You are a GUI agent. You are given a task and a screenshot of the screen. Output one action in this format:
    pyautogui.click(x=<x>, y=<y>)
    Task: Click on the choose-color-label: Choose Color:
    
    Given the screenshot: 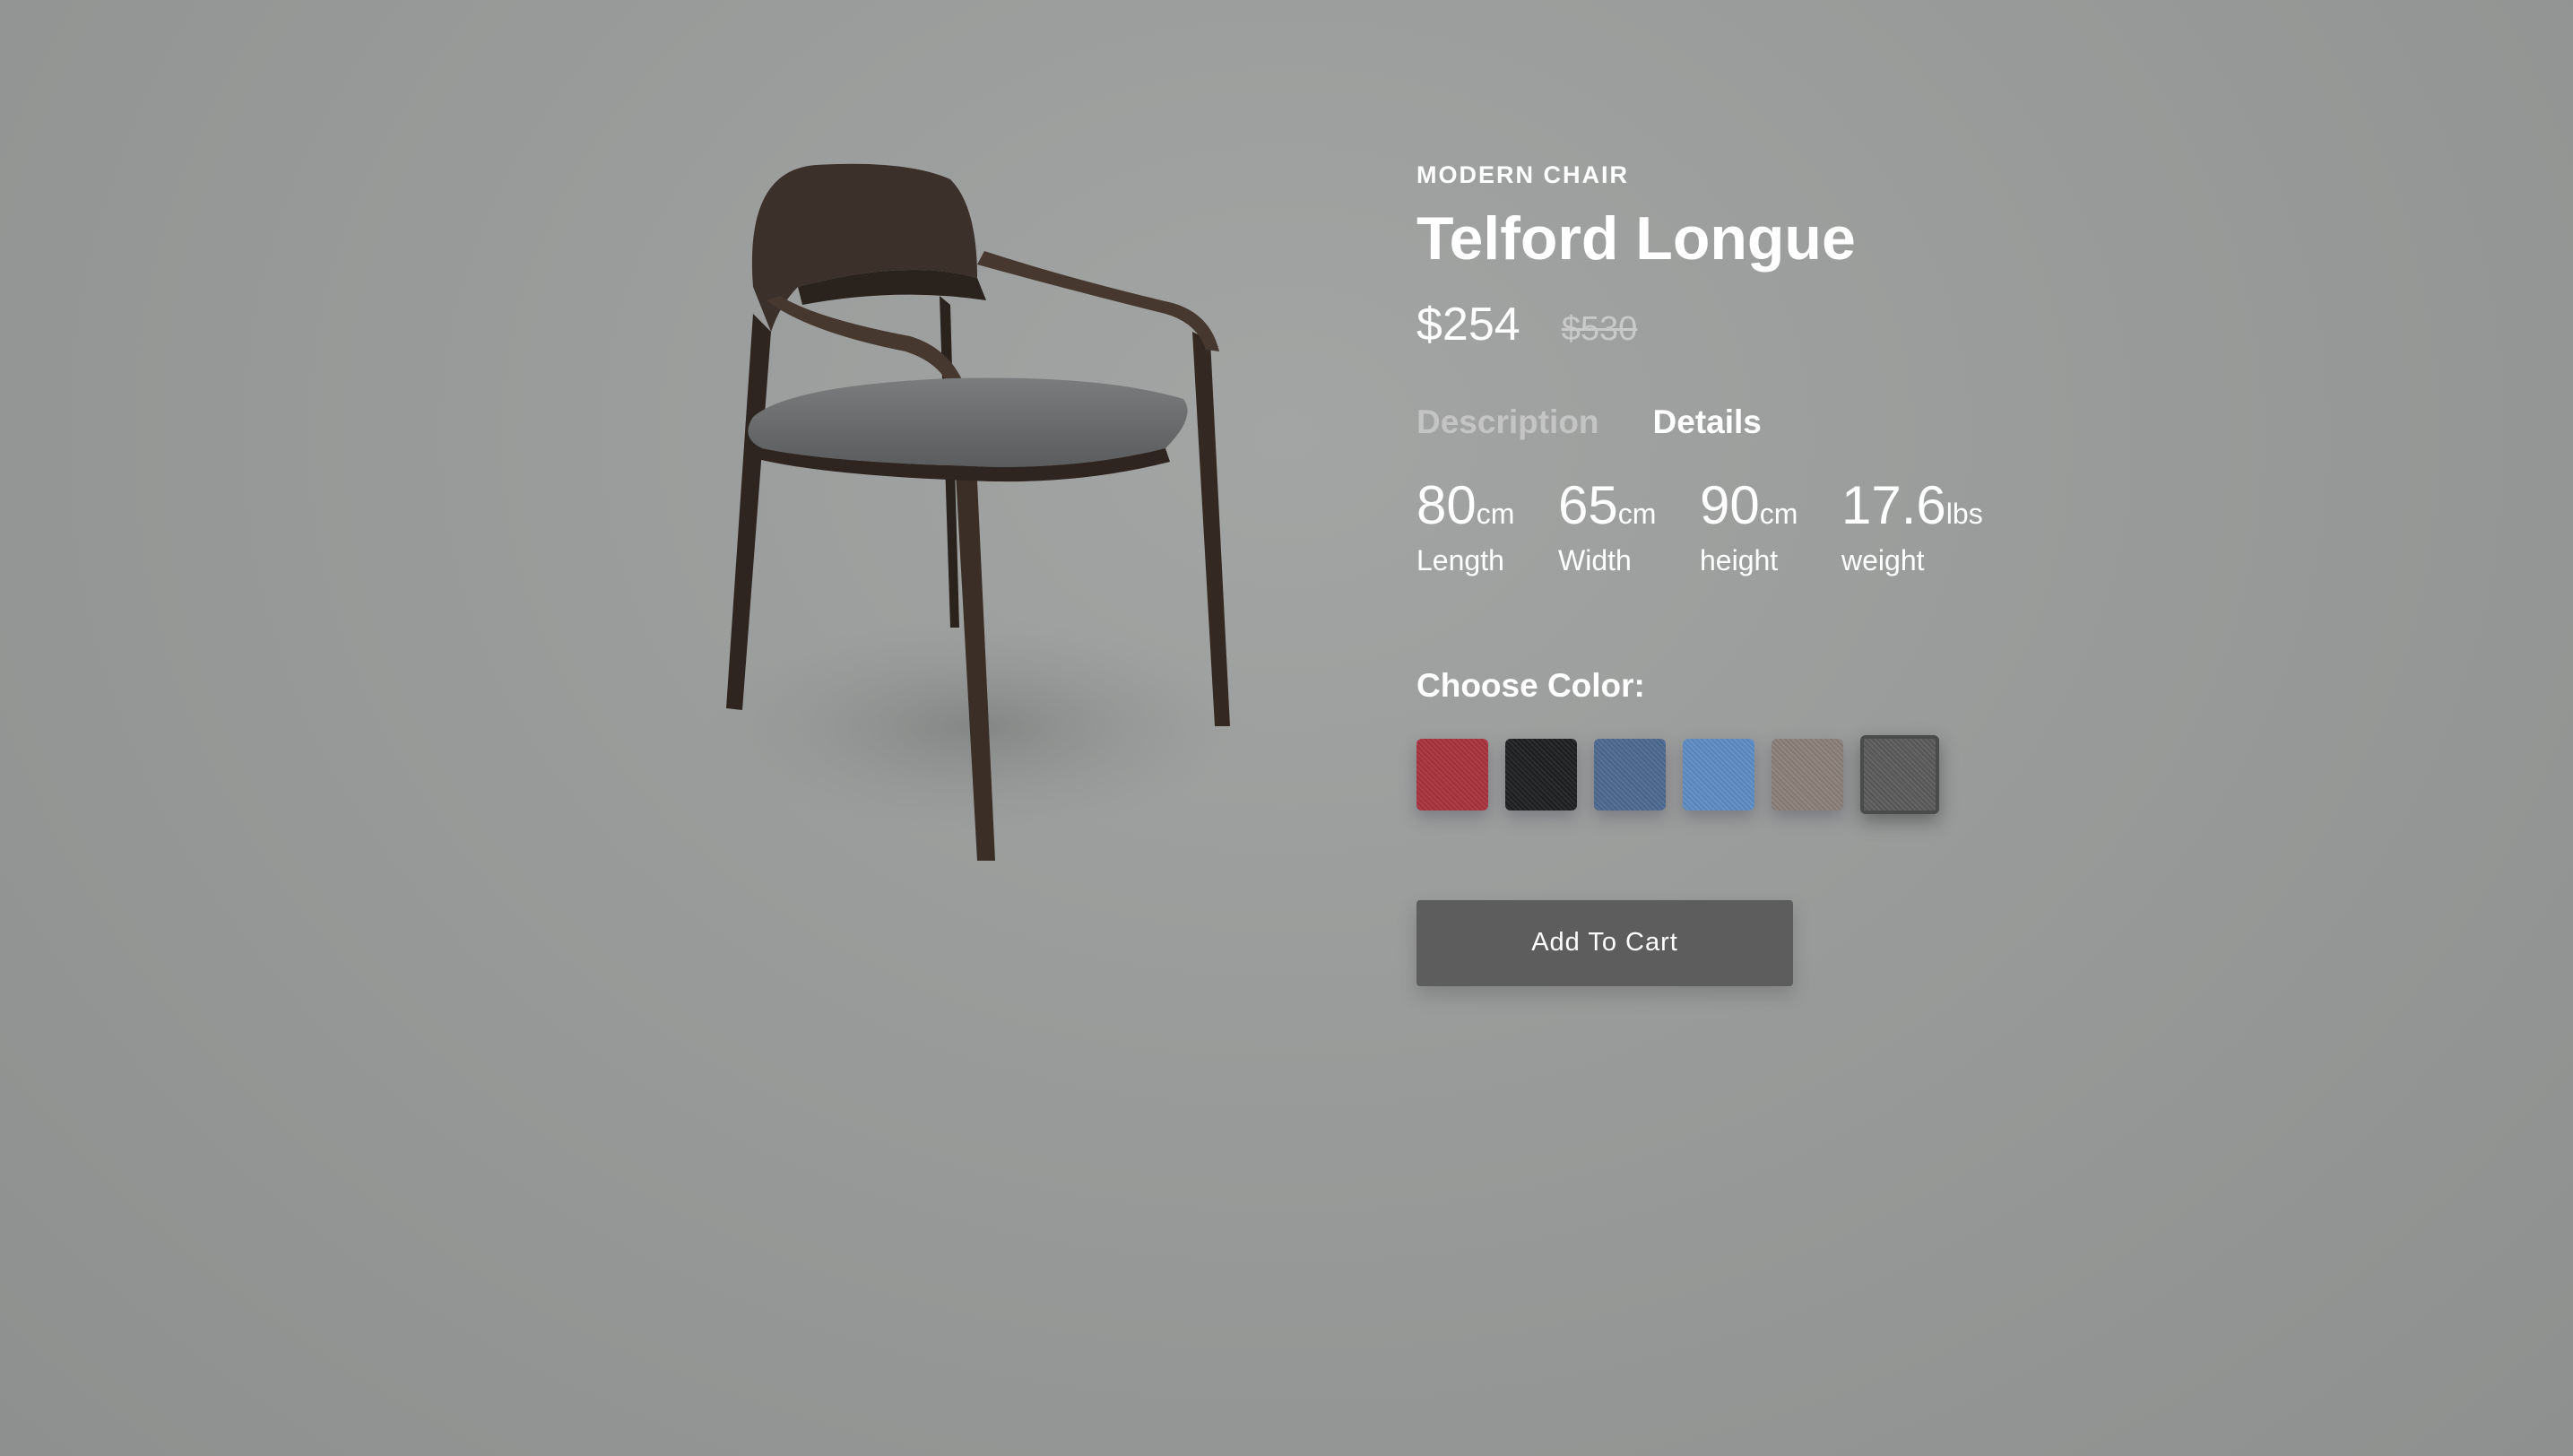 What is the action you would take?
    pyautogui.click(x=1531, y=685)
    